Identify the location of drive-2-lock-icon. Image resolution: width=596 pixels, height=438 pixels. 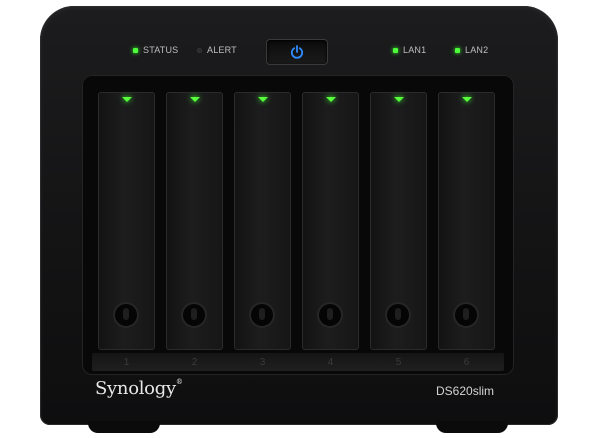
(194, 315).